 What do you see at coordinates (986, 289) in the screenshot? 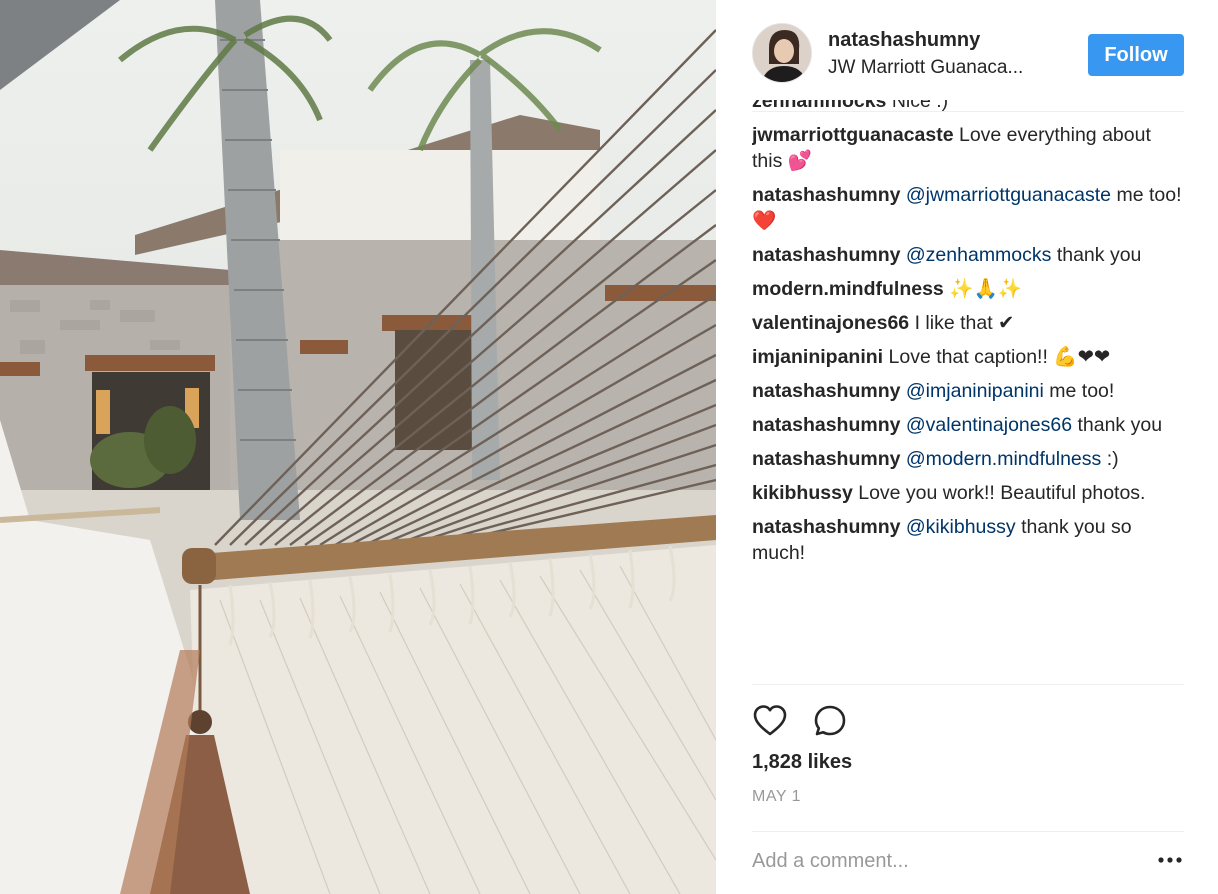
I see `comment-text: ✨🙏✨` at bounding box center [986, 289].